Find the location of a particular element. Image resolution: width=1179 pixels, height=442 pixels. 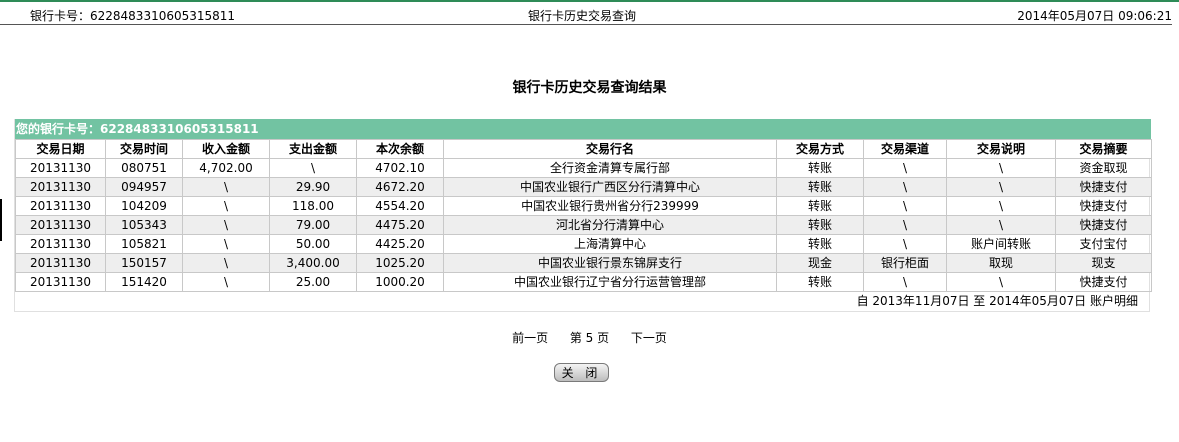

pagination: 前一页 第 5 页 下一页 is located at coordinates (589, 338).